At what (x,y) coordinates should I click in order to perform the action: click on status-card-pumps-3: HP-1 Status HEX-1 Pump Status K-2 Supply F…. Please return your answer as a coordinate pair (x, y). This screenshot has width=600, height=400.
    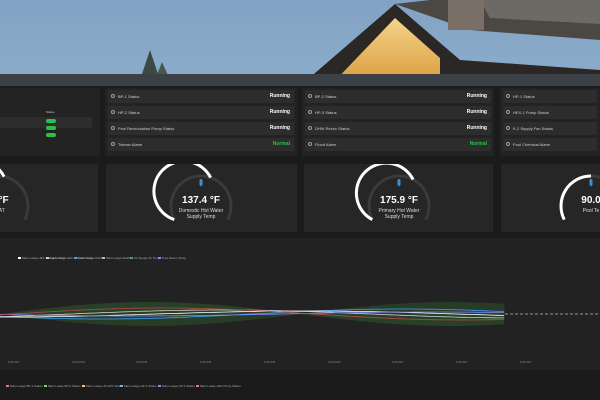
    Looking at the image, I should click on (550, 122).